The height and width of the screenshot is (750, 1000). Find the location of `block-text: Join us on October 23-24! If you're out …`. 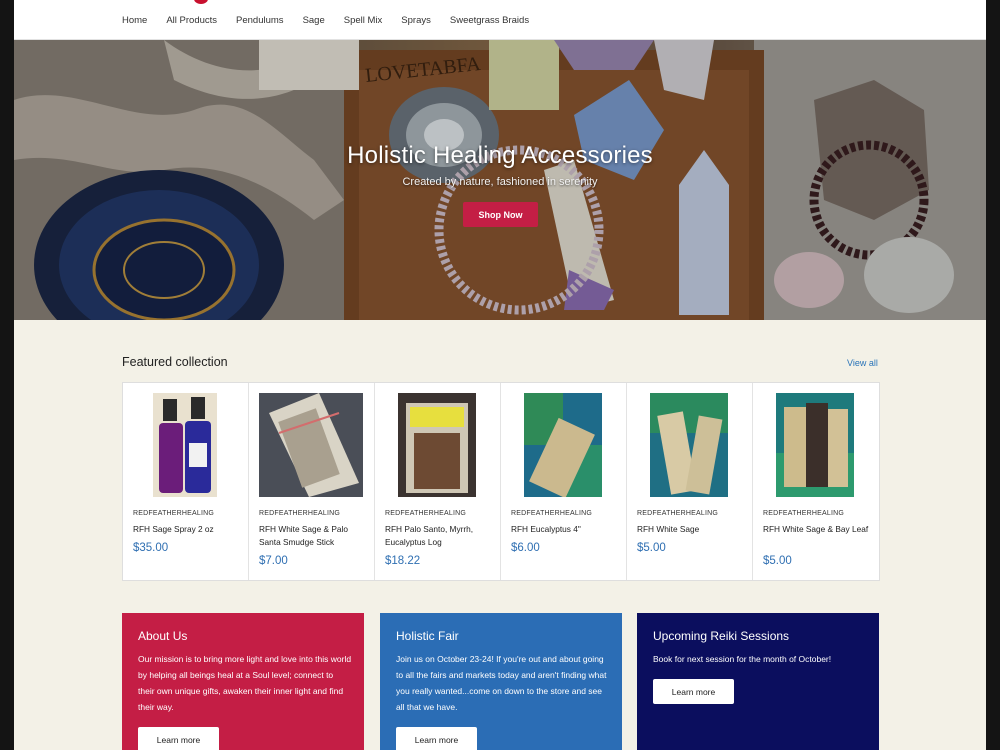

block-text: Join us on October 23-24! If you're out … is located at coordinates (501, 683).